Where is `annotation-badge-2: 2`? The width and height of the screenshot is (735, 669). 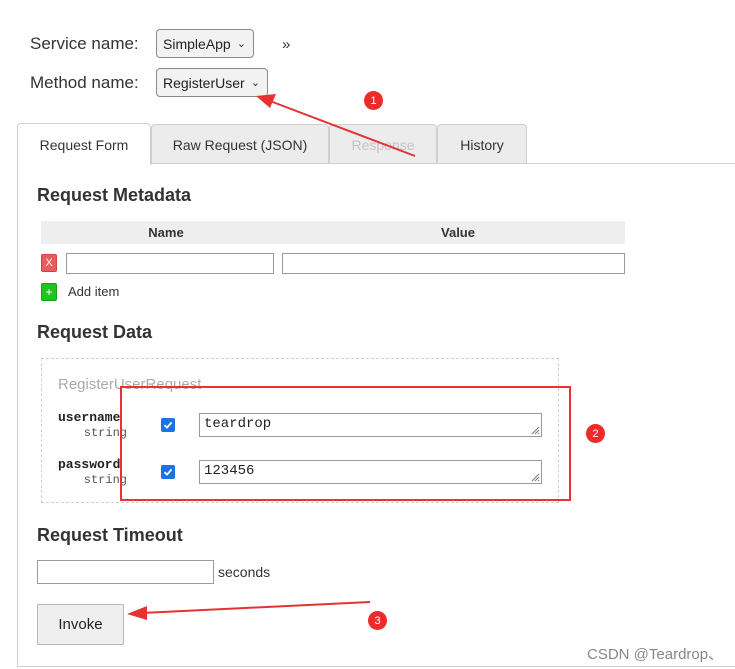 annotation-badge-2: 2 is located at coordinates (595, 433).